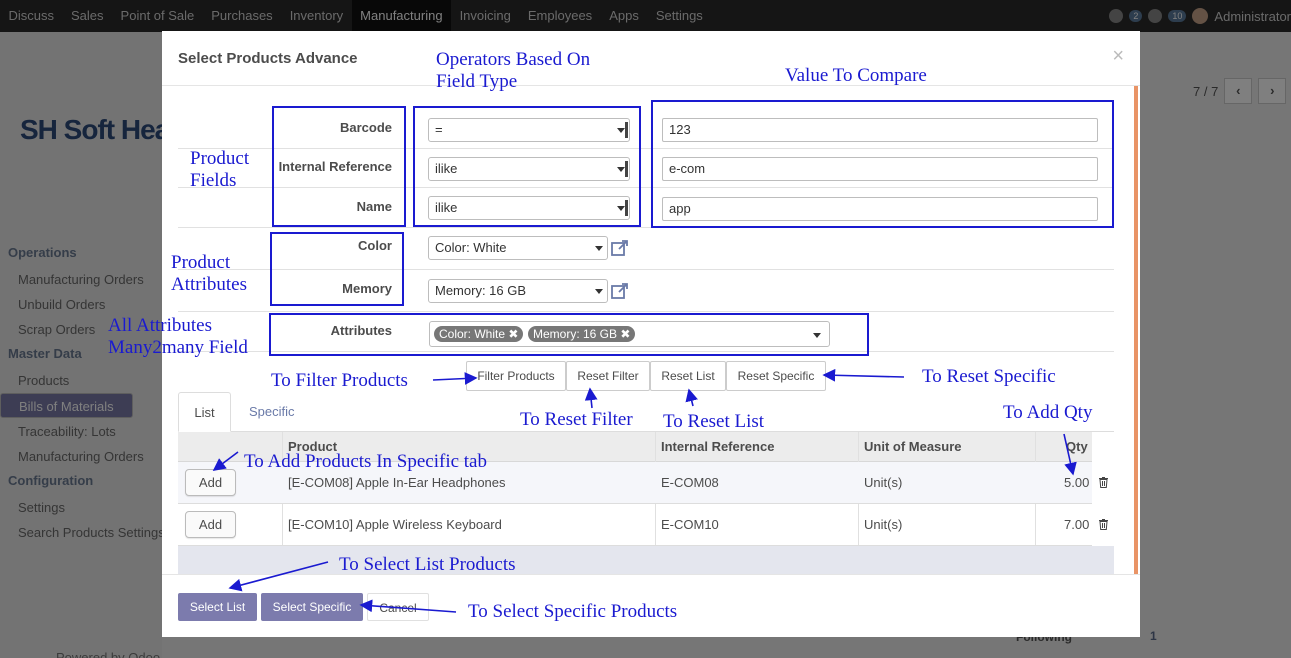 The image size is (1291, 658). I want to click on qty-cell: 5.00, so click(1076, 483).